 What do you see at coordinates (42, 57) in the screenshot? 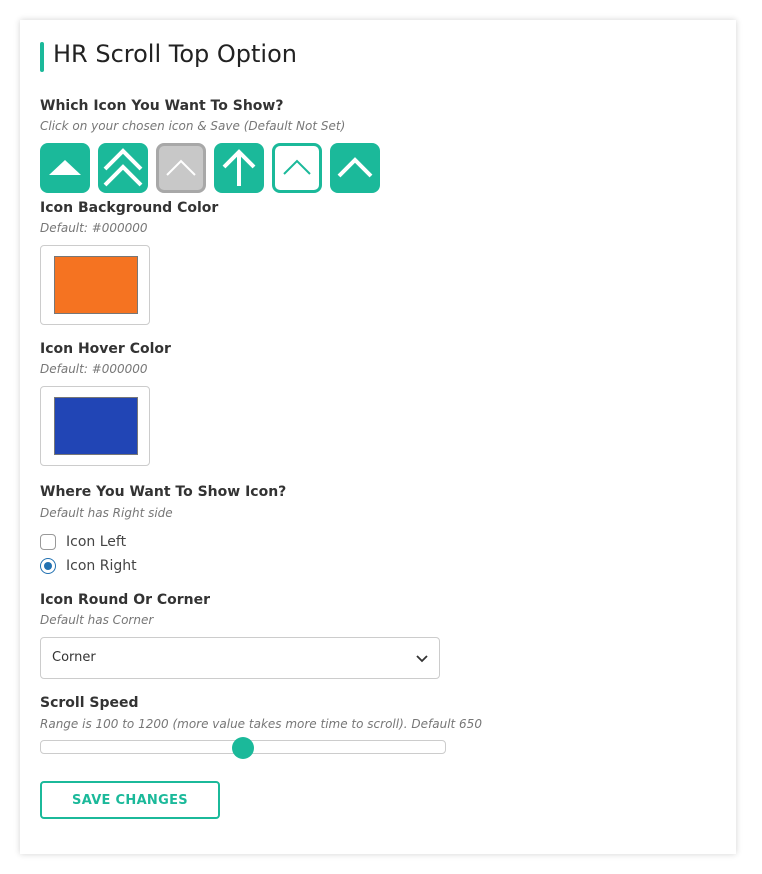
I see `title-accent-bar` at bounding box center [42, 57].